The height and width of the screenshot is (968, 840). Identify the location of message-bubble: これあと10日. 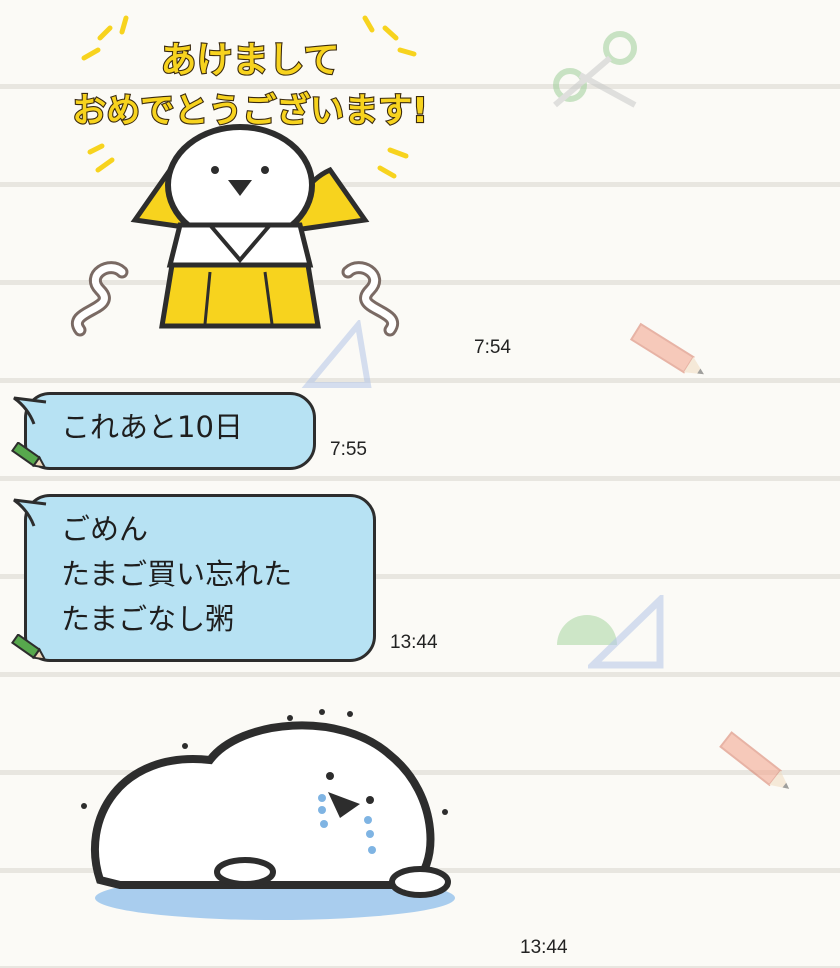
(170, 431).